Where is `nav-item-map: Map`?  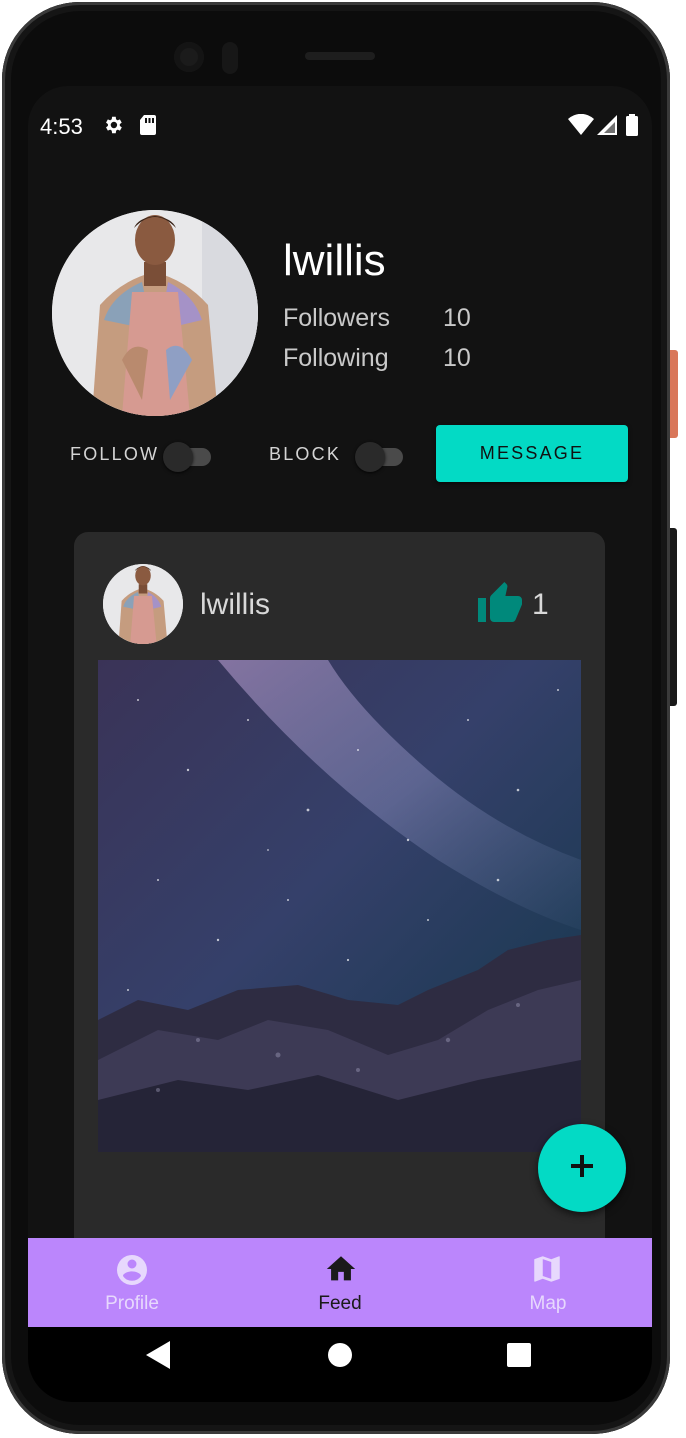 nav-item-map: Map is located at coordinates (548, 1282).